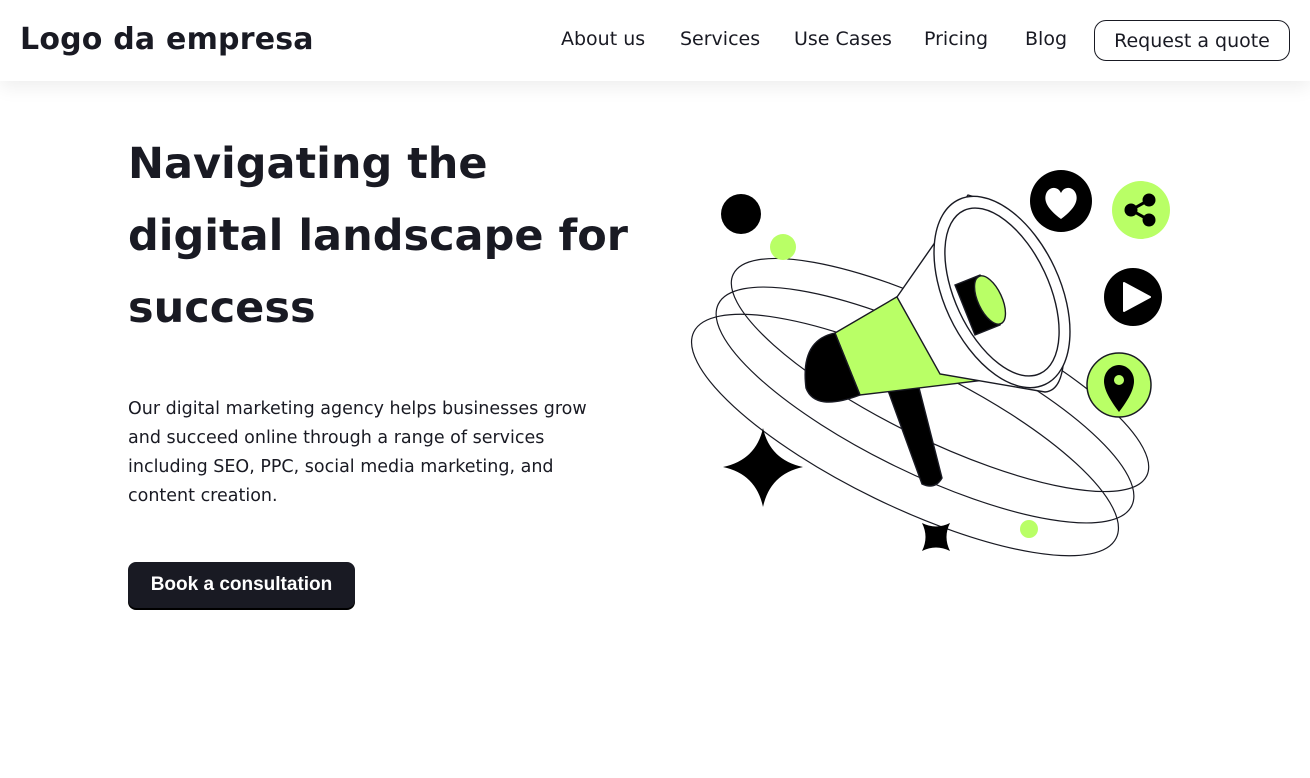  Describe the element at coordinates (720, 39) in the screenshot. I see `nav-link-services: Services` at that location.